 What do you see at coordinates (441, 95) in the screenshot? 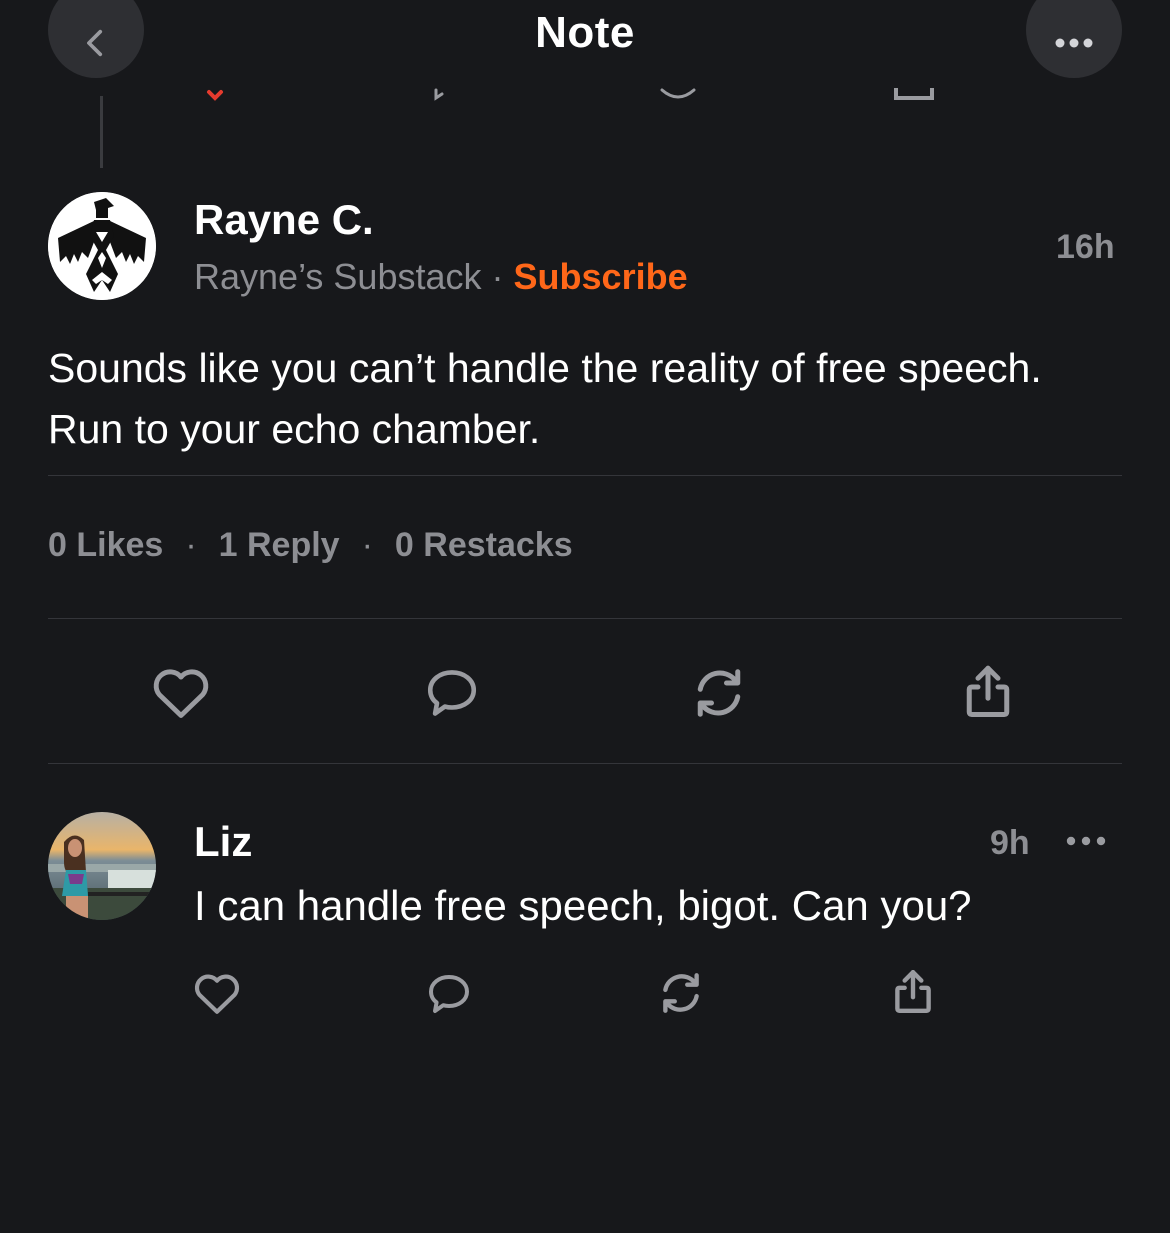
I see `previous-comment-icon-remnant` at bounding box center [441, 95].